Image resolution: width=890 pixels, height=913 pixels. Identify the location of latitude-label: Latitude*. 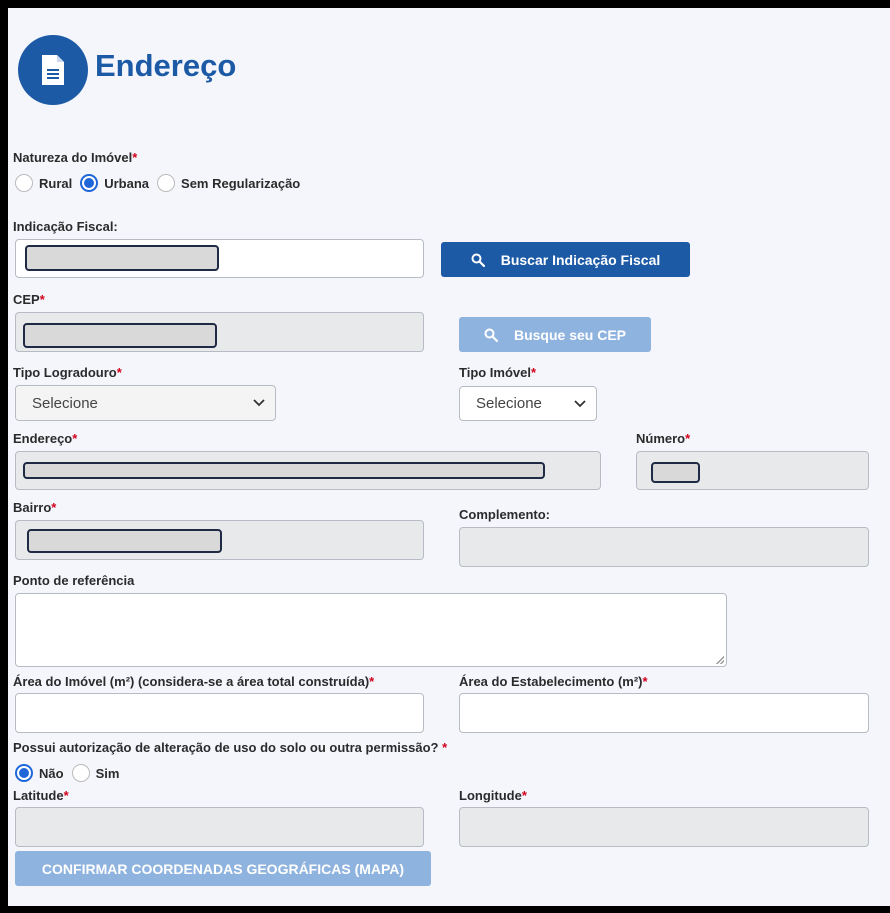
(41, 795).